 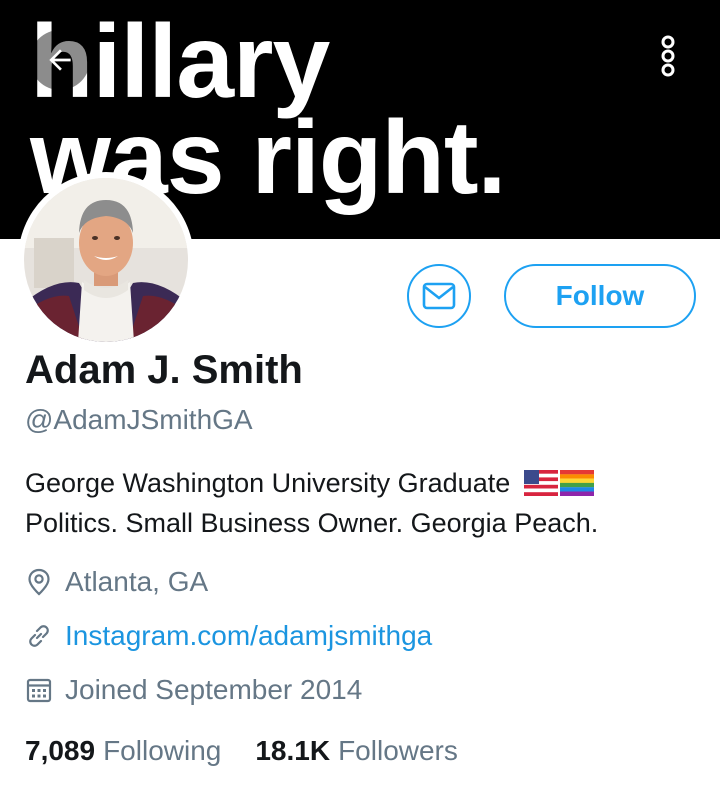 I want to click on back-button, so click(x=60, y=60).